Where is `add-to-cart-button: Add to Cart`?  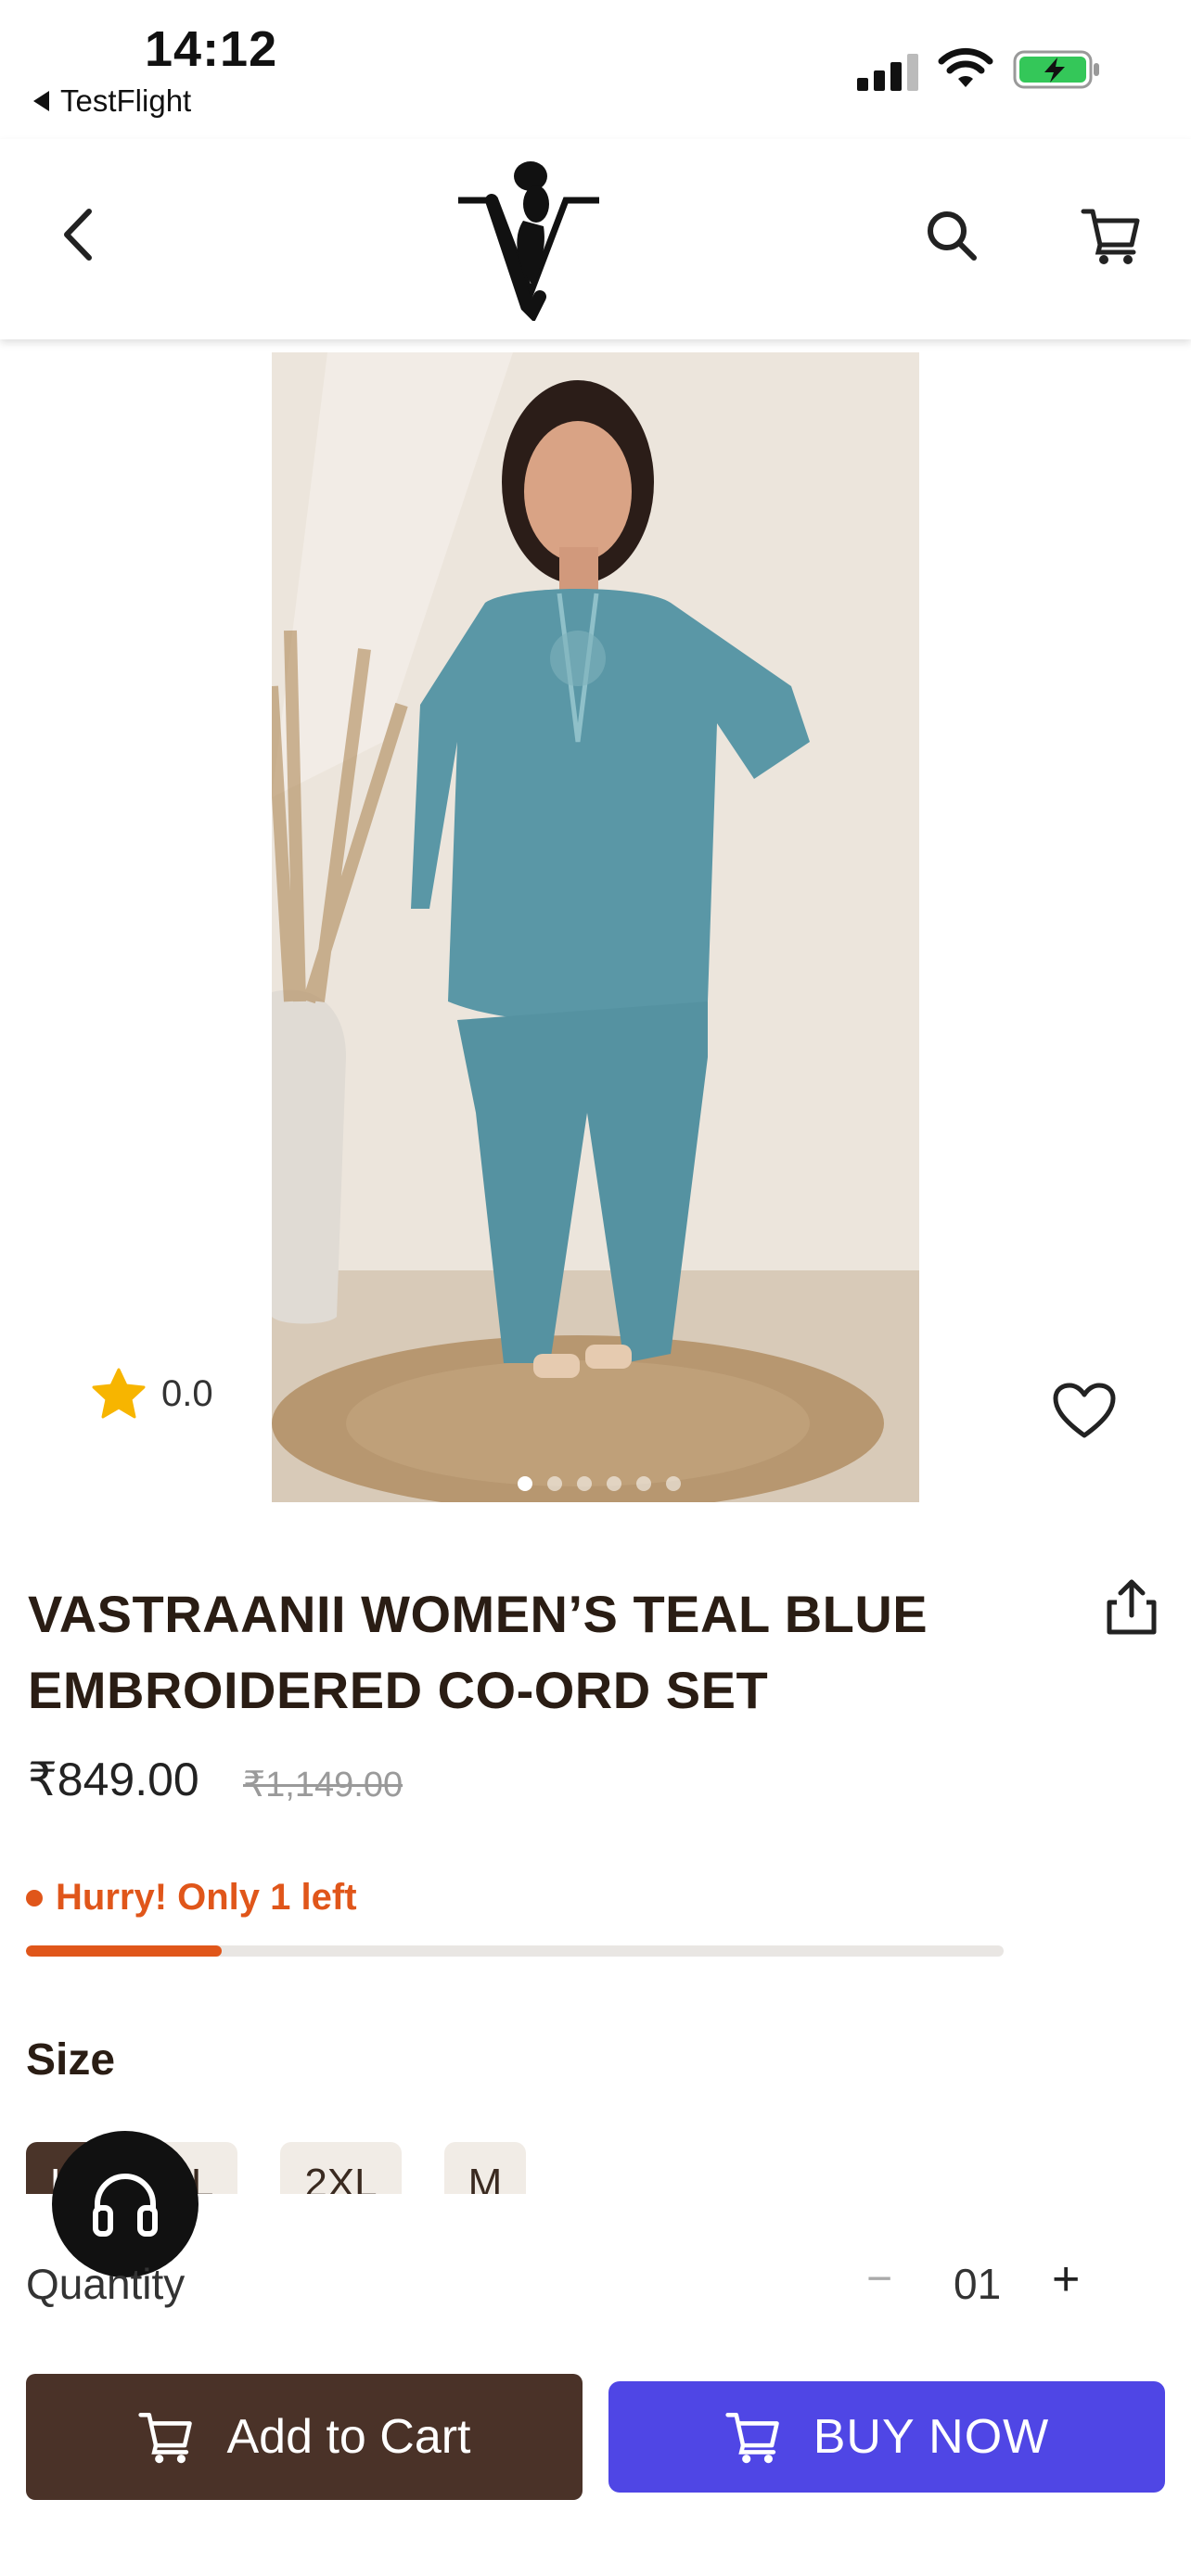
add-to-cart-button: Add to Cart is located at coordinates (304, 2437).